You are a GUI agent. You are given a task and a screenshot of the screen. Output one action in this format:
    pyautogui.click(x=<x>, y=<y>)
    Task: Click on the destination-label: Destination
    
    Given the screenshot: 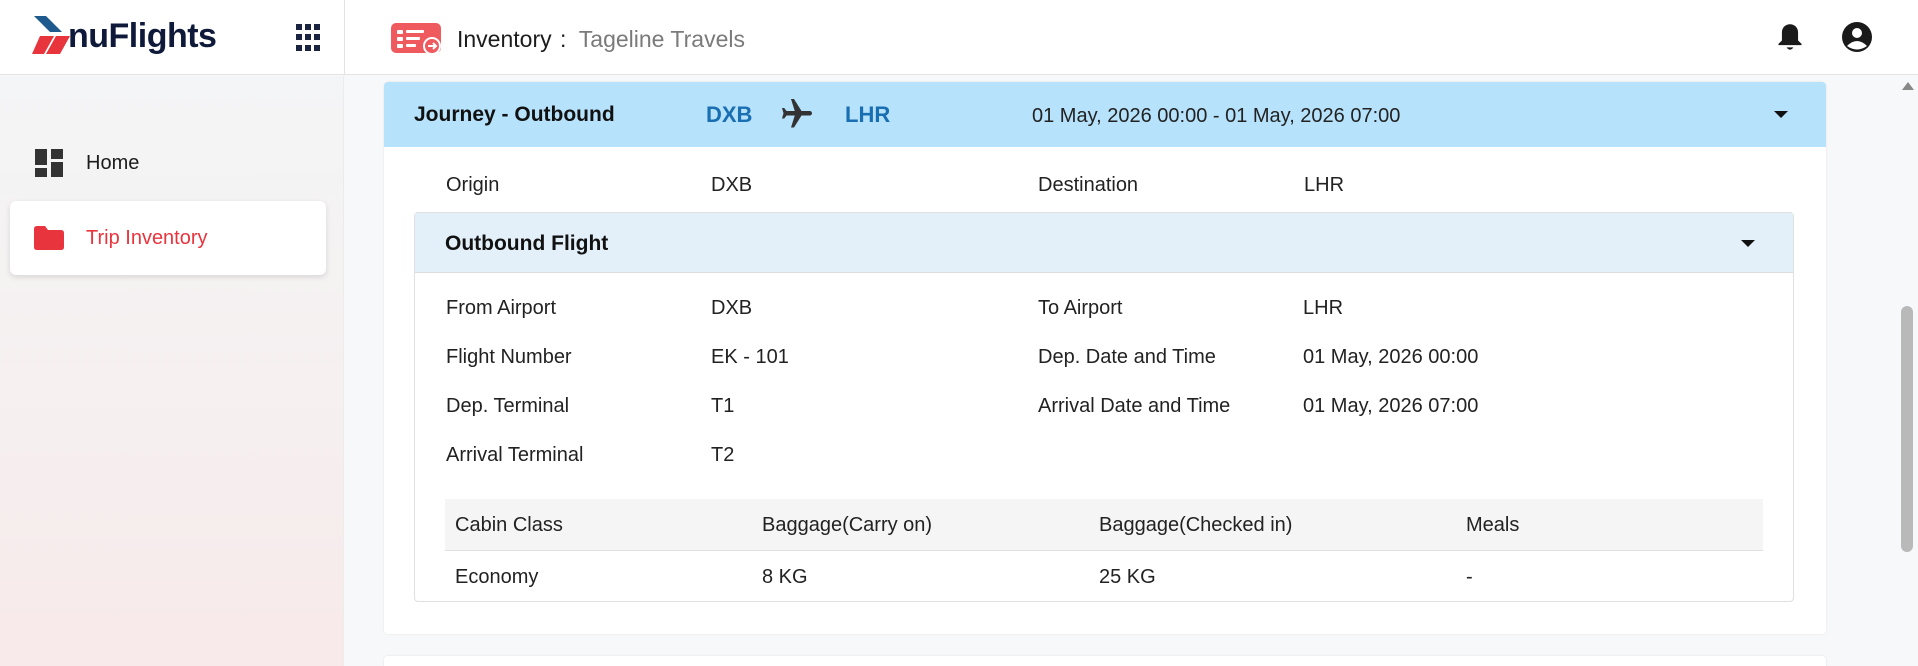 What is the action you would take?
    pyautogui.click(x=1088, y=185)
    